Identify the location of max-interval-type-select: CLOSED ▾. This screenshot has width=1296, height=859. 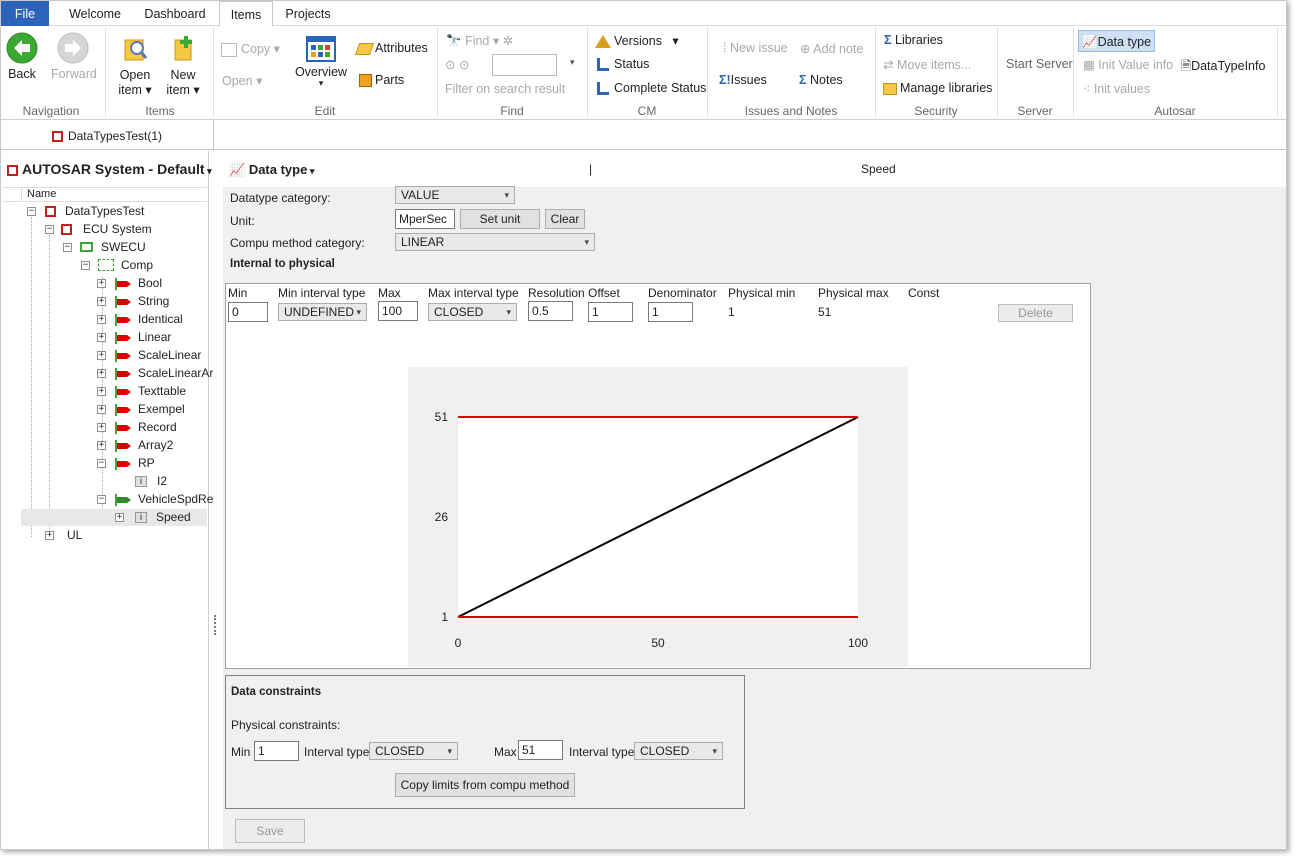
(472, 312).